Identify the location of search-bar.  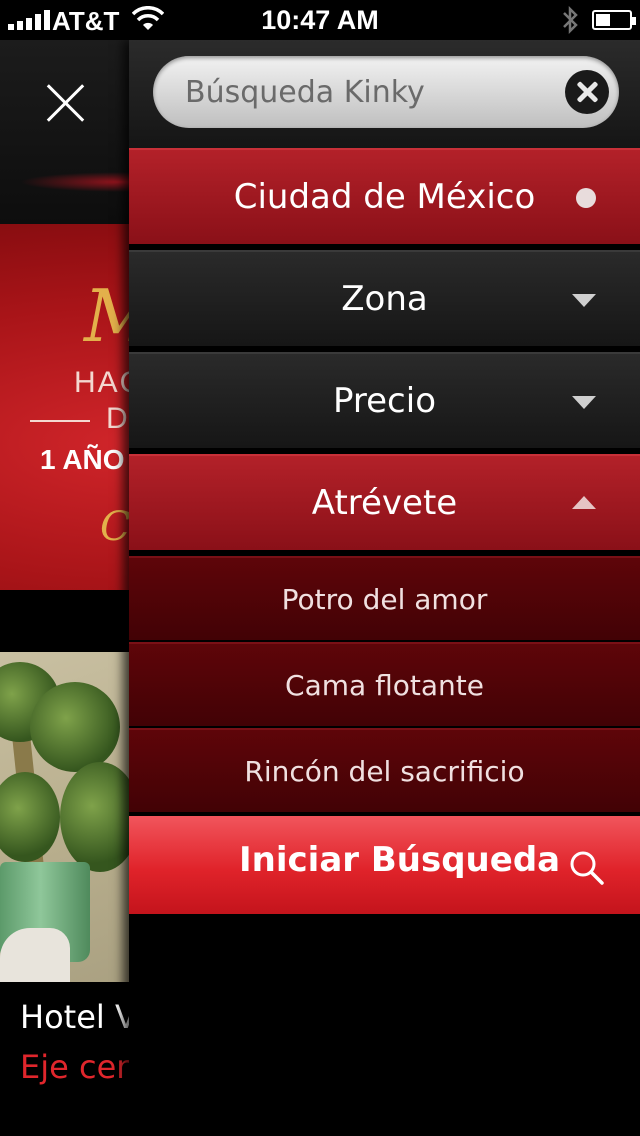
(384, 94).